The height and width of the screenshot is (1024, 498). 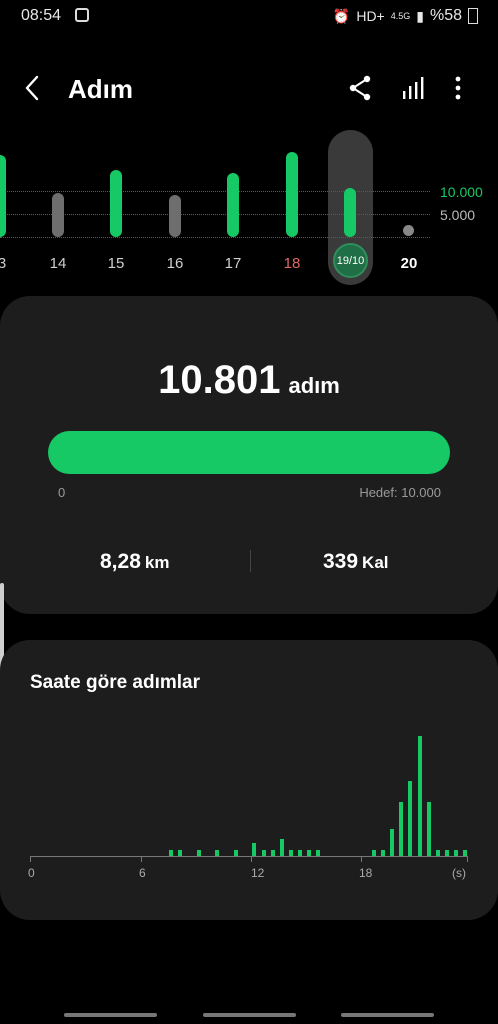 What do you see at coordinates (459, 873) in the screenshot?
I see `hourly-axis-label: (s)` at bounding box center [459, 873].